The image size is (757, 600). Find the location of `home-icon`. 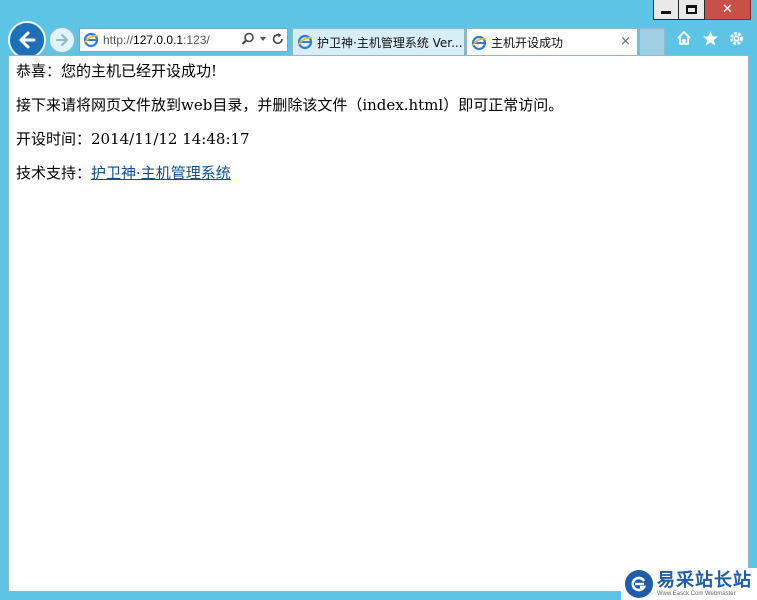

home-icon is located at coordinates (684, 38).